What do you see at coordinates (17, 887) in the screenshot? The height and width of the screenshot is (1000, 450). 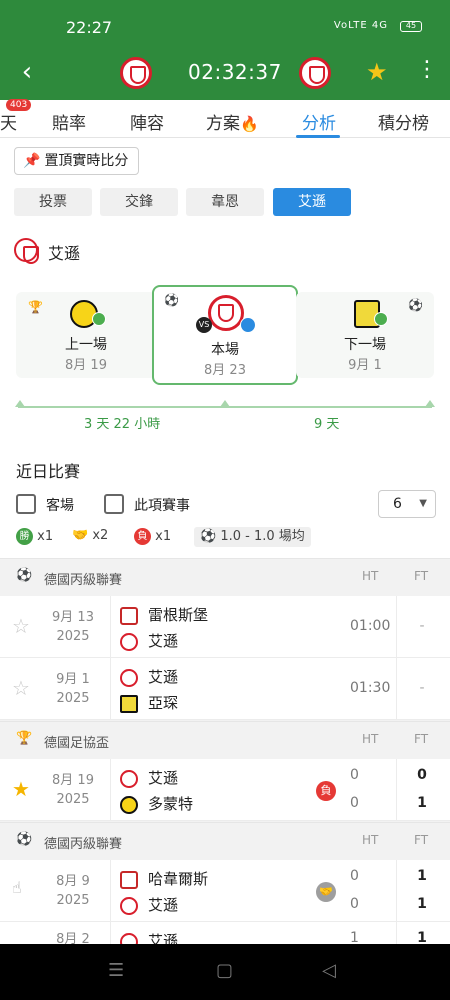 I see `swipe-hint-icon: ☝` at bounding box center [17, 887].